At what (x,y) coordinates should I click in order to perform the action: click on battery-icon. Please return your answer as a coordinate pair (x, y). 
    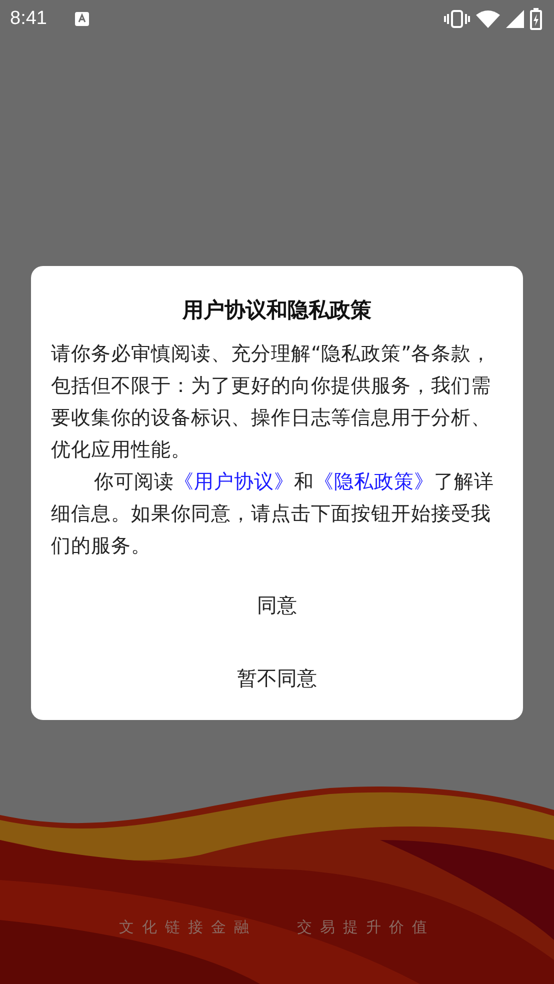
    Looking at the image, I should click on (536, 19).